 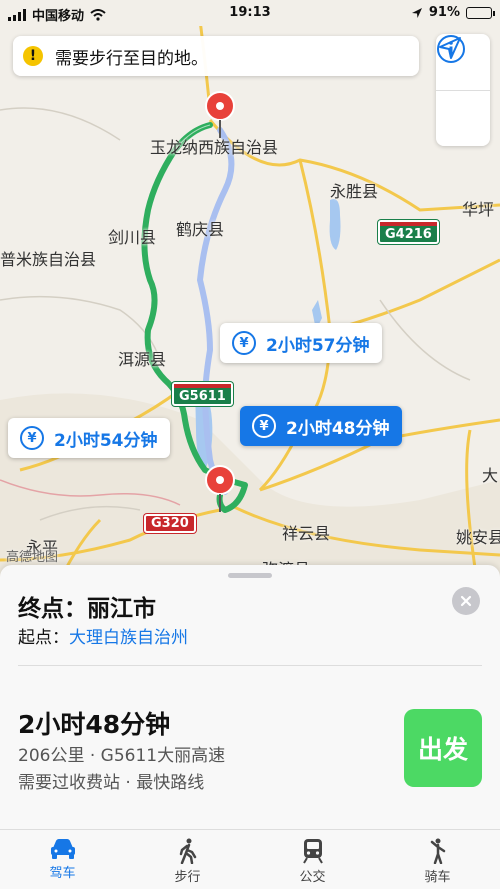 What do you see at coordinates (48, 259) in the screenshot?
I see `map-label-lanping: 普米族自治县` at bounding box center [48, 259].